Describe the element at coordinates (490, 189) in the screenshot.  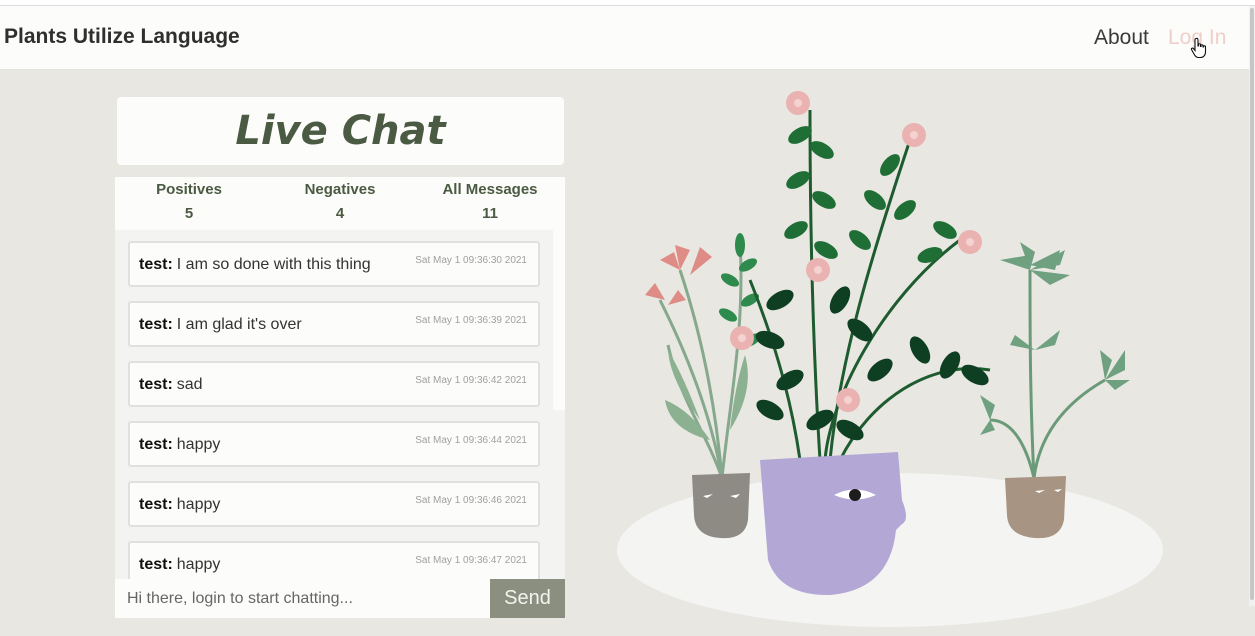
I see `all-messages-label: All Messages` at that location.